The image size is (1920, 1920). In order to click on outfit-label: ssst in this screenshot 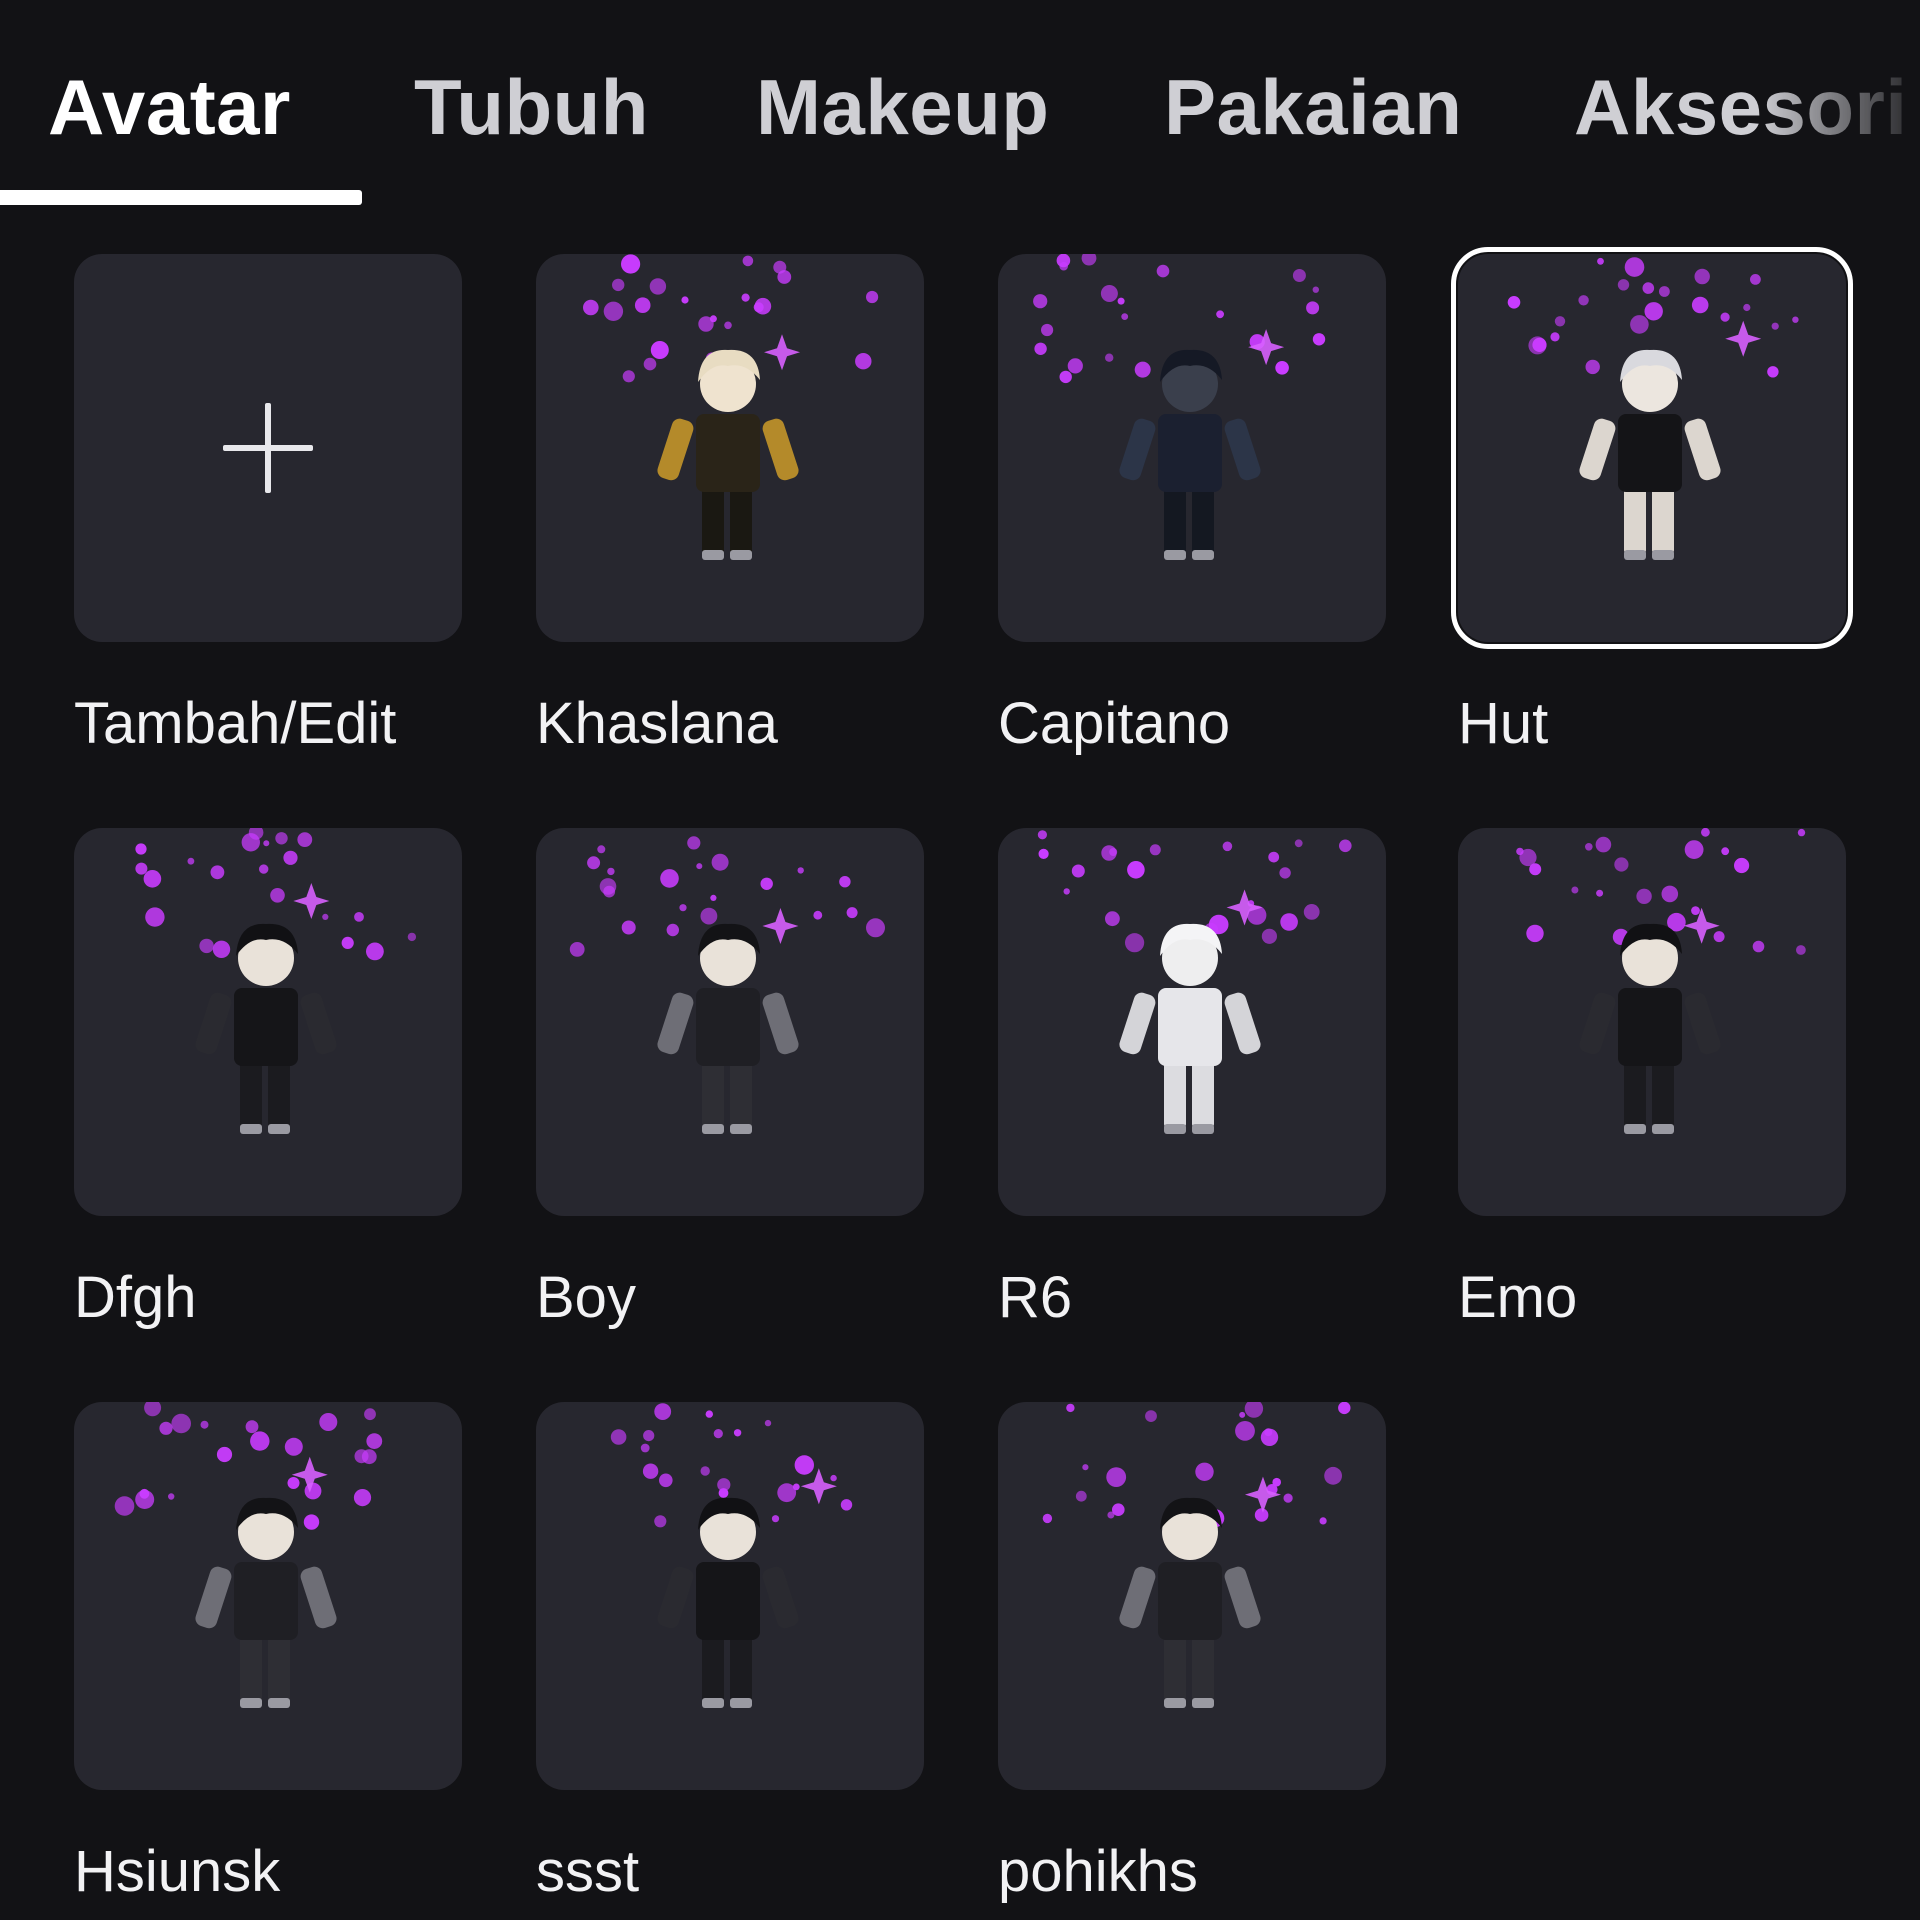, I will do `click(588, 1871)`.